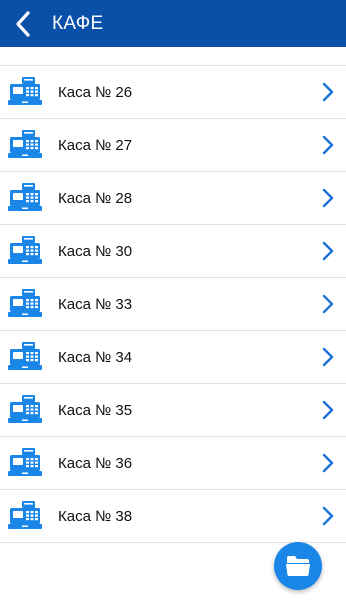  Describe the element at coordinates (173, 198) in the screenshot. I see `list-item: Каса № 28` at that location.